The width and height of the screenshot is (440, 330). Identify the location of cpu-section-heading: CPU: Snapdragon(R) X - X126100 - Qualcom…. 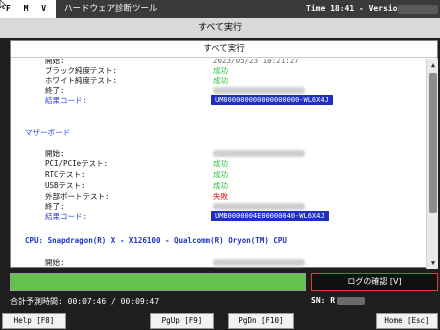
(156, 240).